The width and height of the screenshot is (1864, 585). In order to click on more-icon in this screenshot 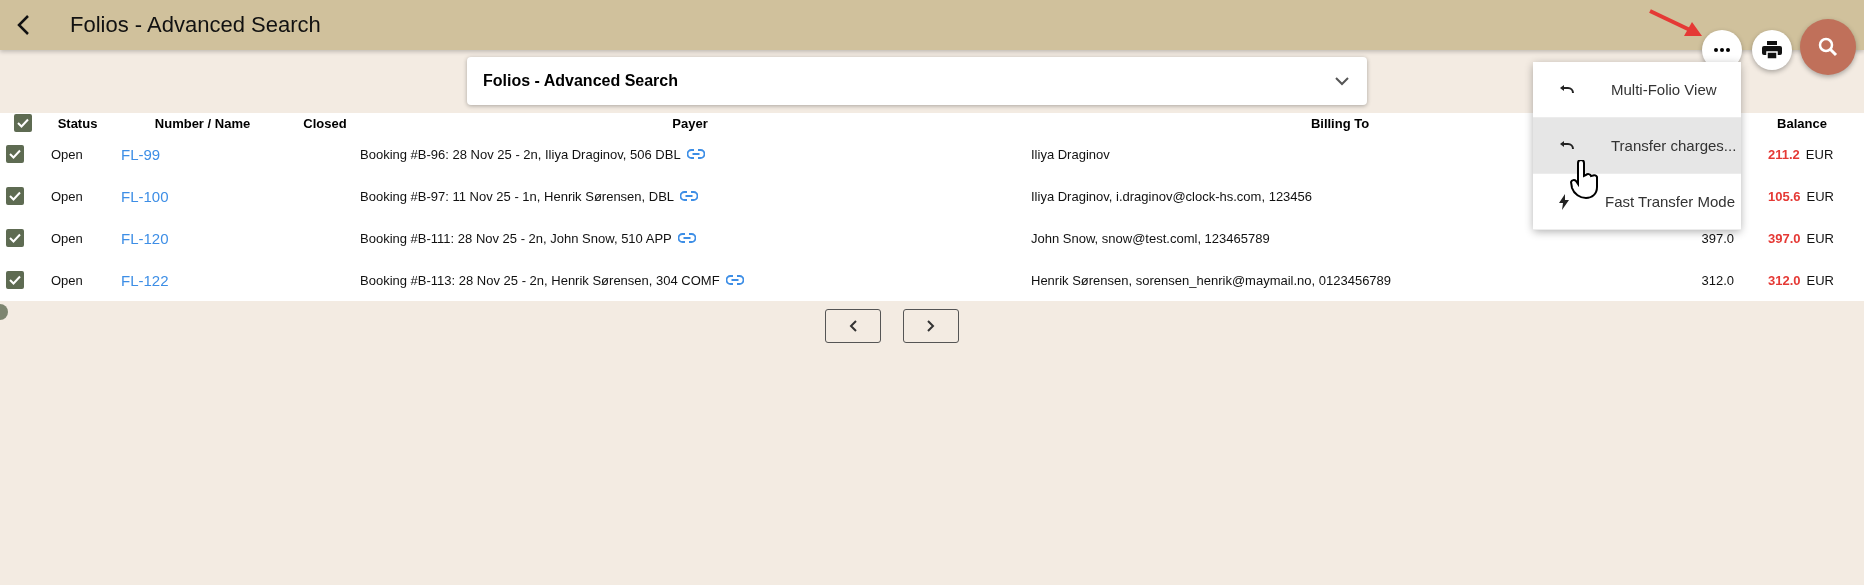, I will do `click(1722, 50)`.